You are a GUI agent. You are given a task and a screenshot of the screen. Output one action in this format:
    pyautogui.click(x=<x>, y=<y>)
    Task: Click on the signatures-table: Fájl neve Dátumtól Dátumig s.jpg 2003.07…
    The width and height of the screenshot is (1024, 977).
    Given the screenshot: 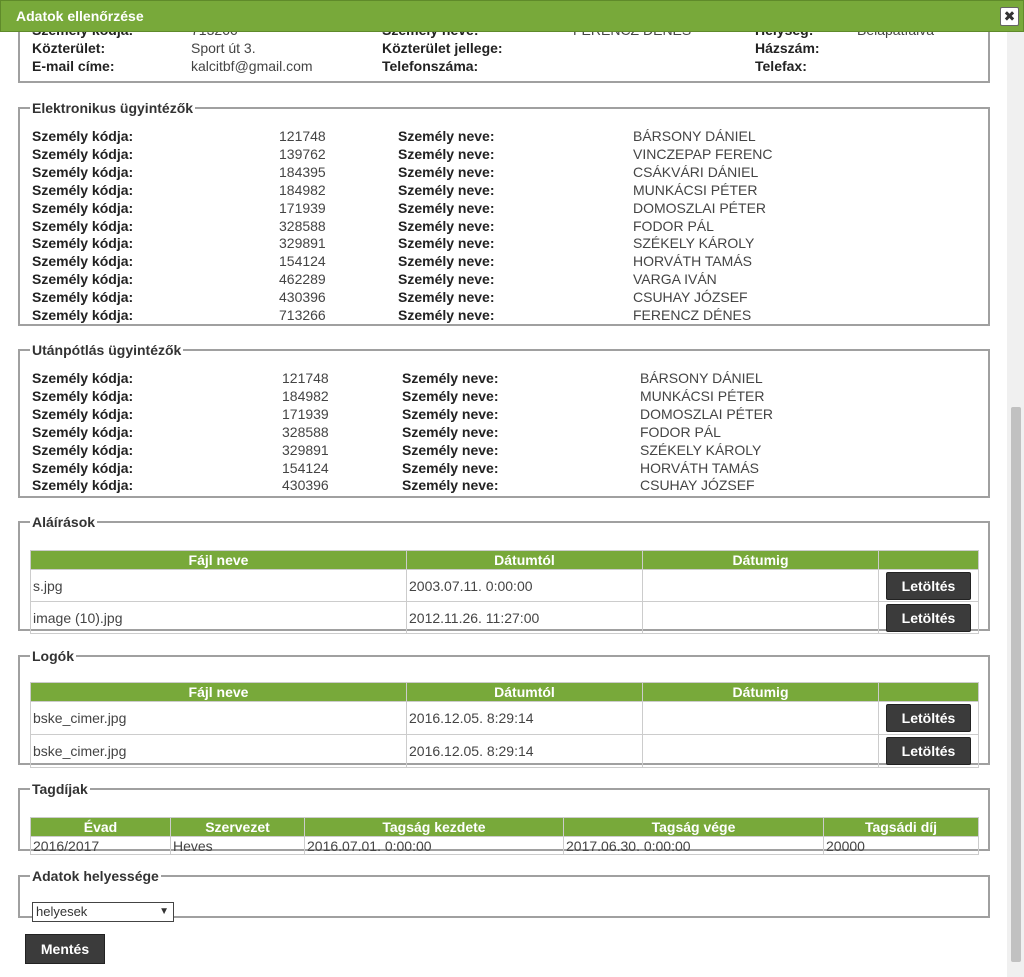 What is the action you would take?
    pyautogui.click(x=504, y=592)
    